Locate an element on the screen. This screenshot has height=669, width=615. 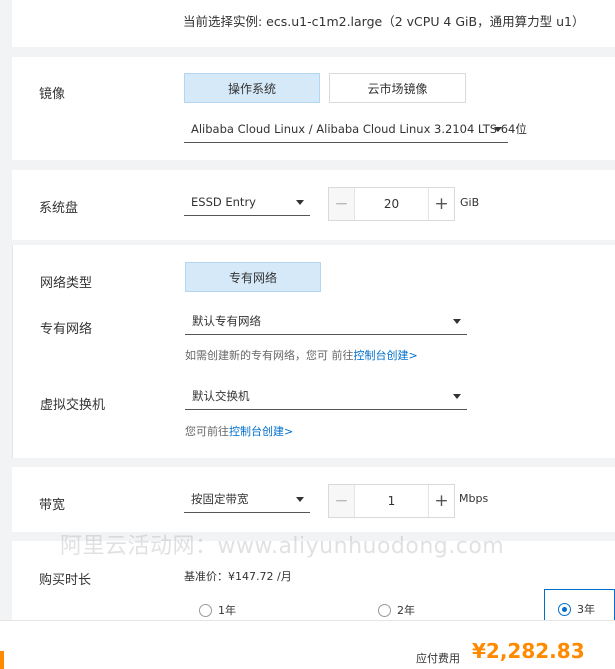
base-price-text: 基准价：¥147.72 /月 is located at coordinates (238, 576).